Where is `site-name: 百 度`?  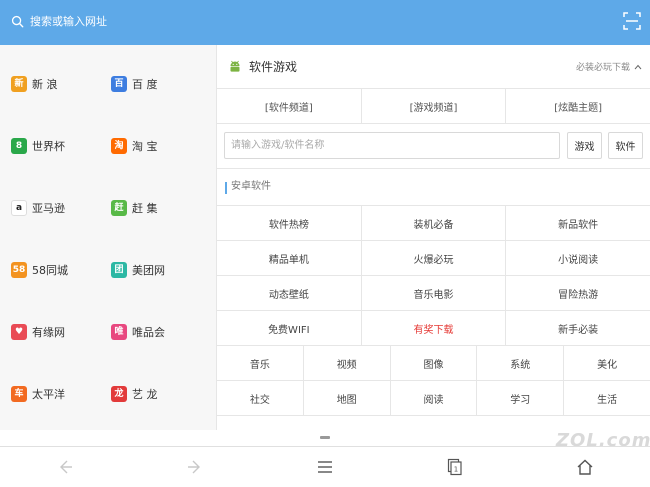
site-name: 百 度 is located at coordinates (145, 84).